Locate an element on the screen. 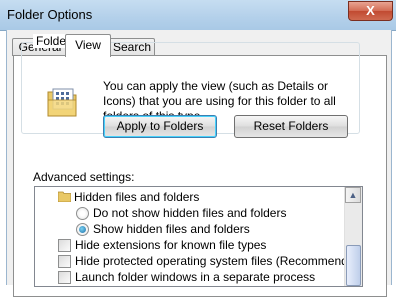 The height and width of the screenshot is (297, 396). button-label: Apply to Folders is located at coordinates (160, 126).